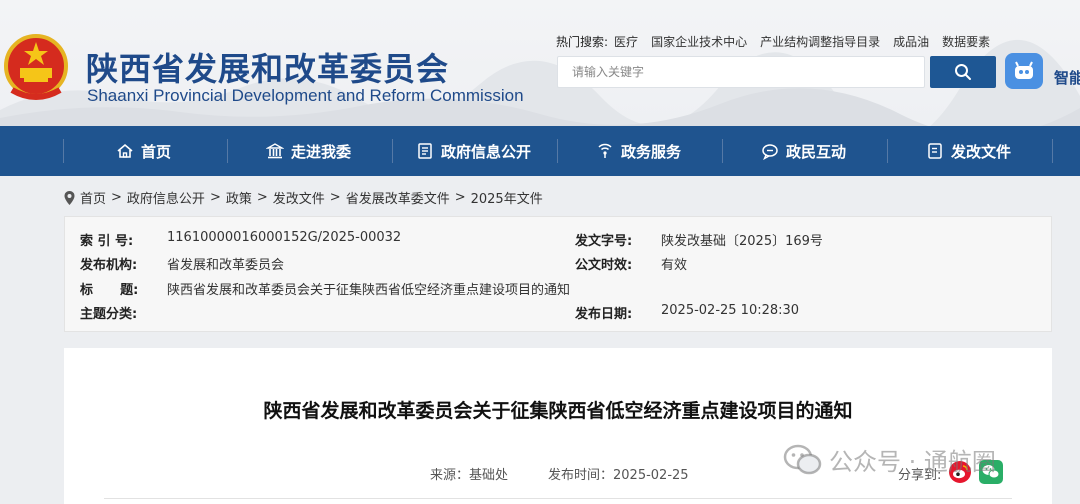 This screenshot has height=504, width=1080. Describe the element at coordinates (166, 197) in the screenshot. I see `breadcrumb-item: 政府信息公开` at that location.